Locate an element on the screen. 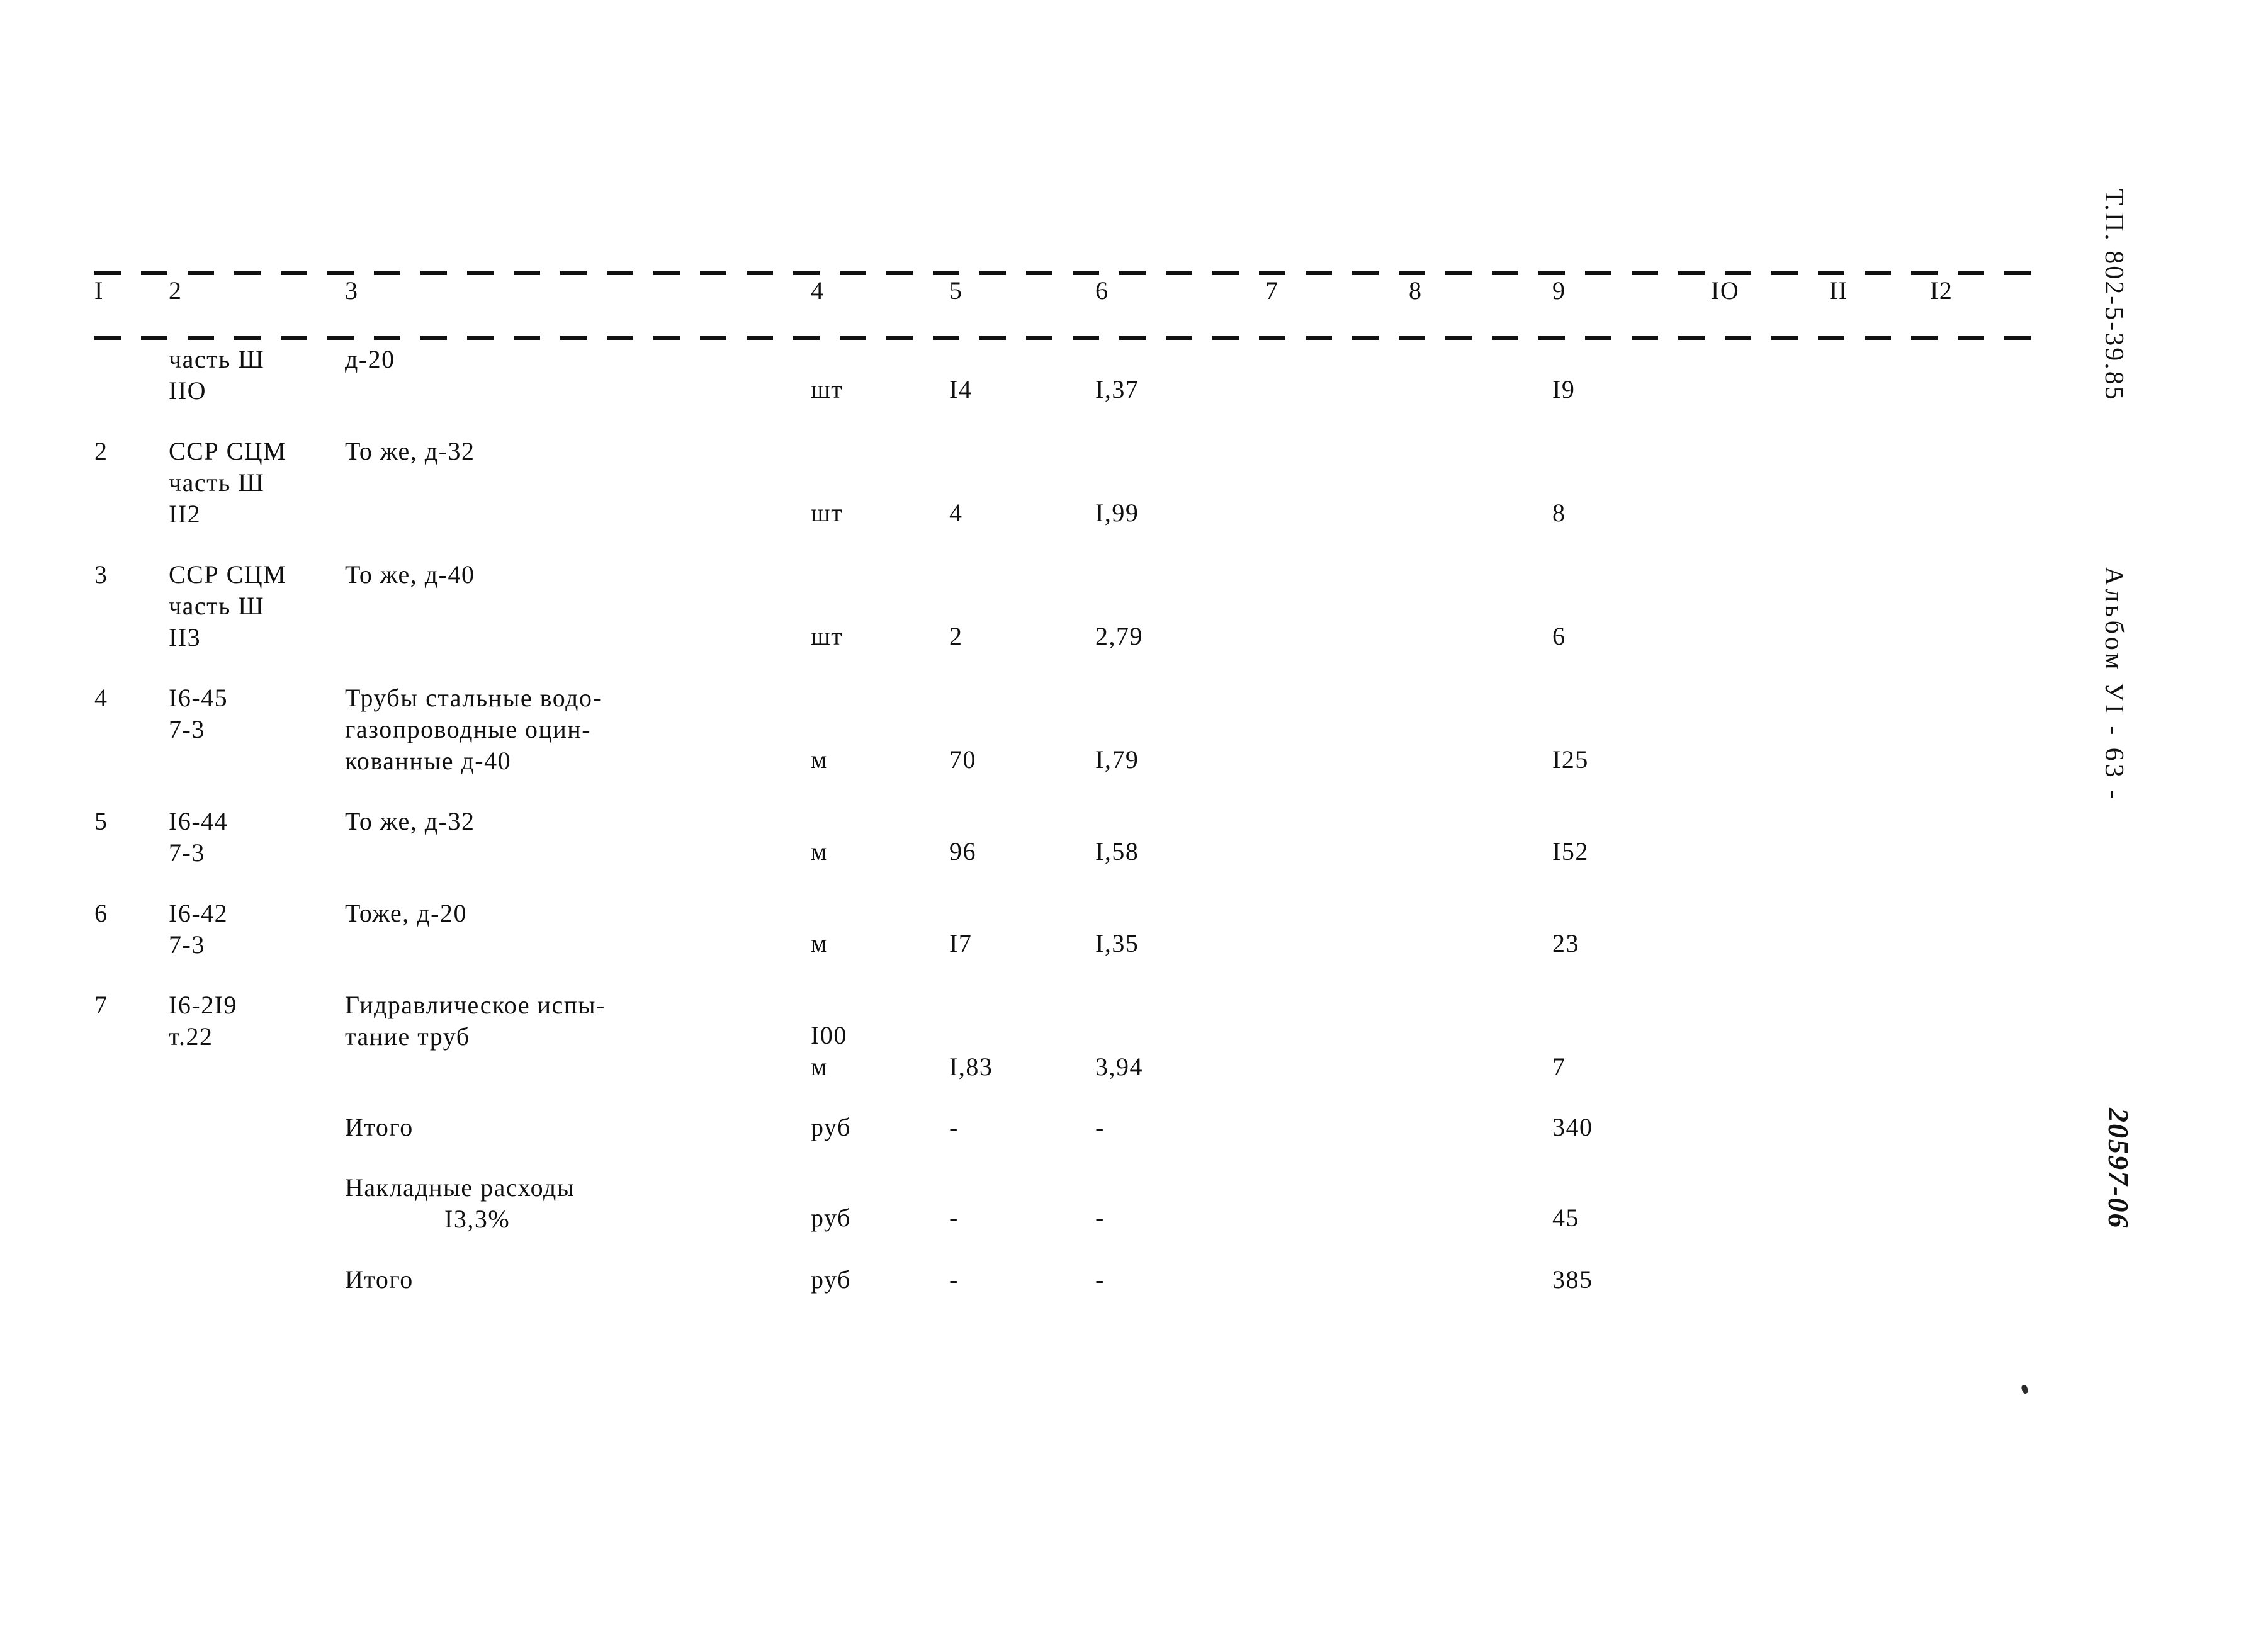  table-row: Итого руб - - 385 is located at coordinates (1063, 1277).